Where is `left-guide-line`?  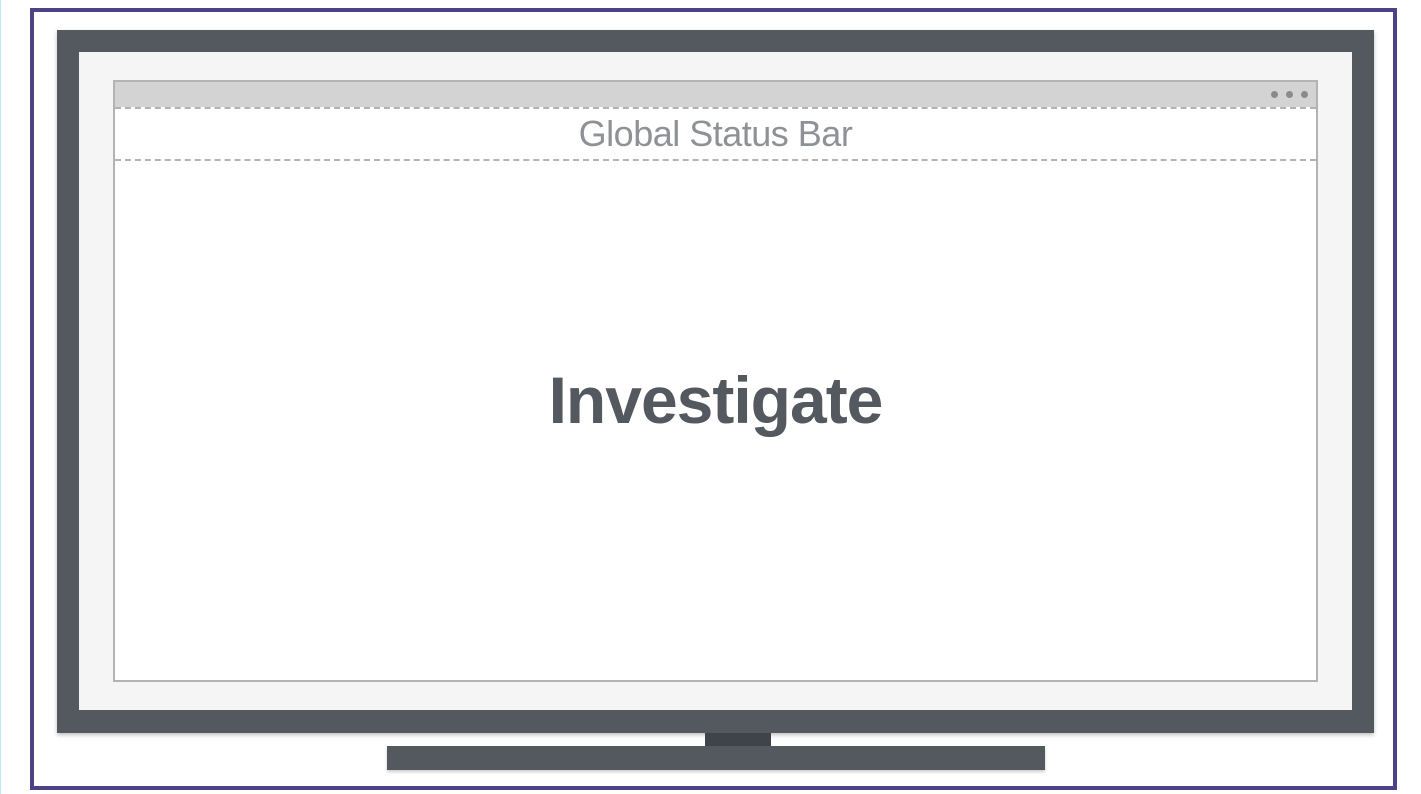 left-guide-line is located at coordinates (0, 397).